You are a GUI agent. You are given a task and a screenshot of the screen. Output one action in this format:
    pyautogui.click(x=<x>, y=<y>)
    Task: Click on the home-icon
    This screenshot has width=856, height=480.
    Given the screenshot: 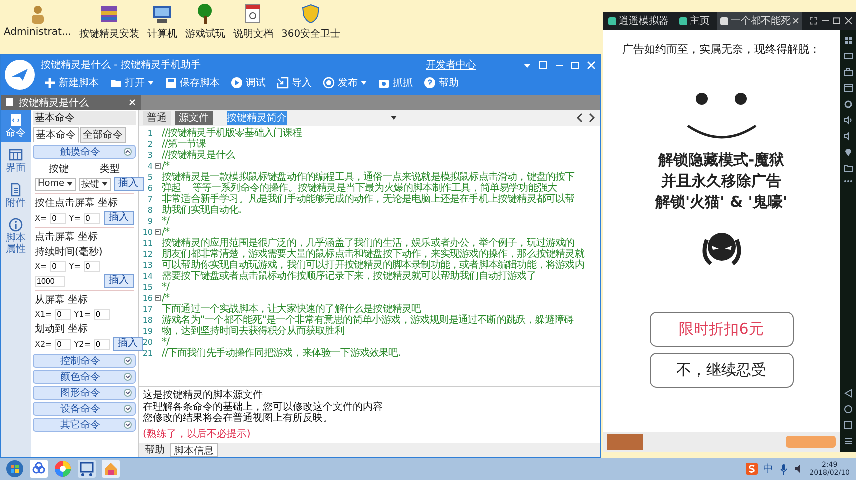 What is the action you would take?
    pyautogui.click(x=848, y=409)
    